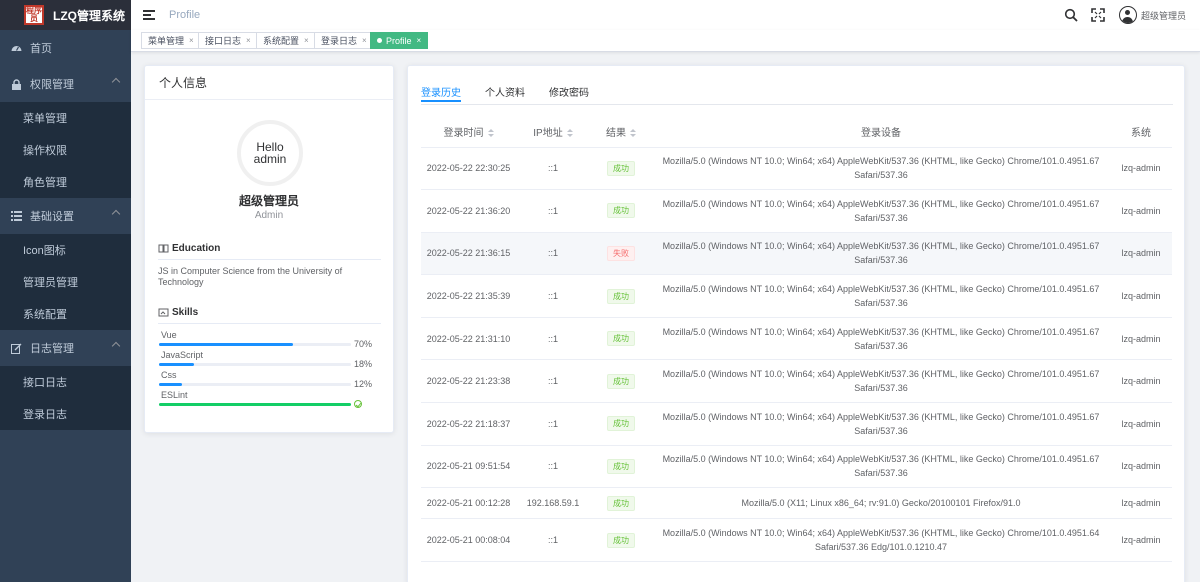 The width and height of the screenshot is (1200, 582). What do you see at coordinates (171, 40) in the screenshot?
I see `tag-0: 菜单管理 ×` at bounding box center [171, 40].